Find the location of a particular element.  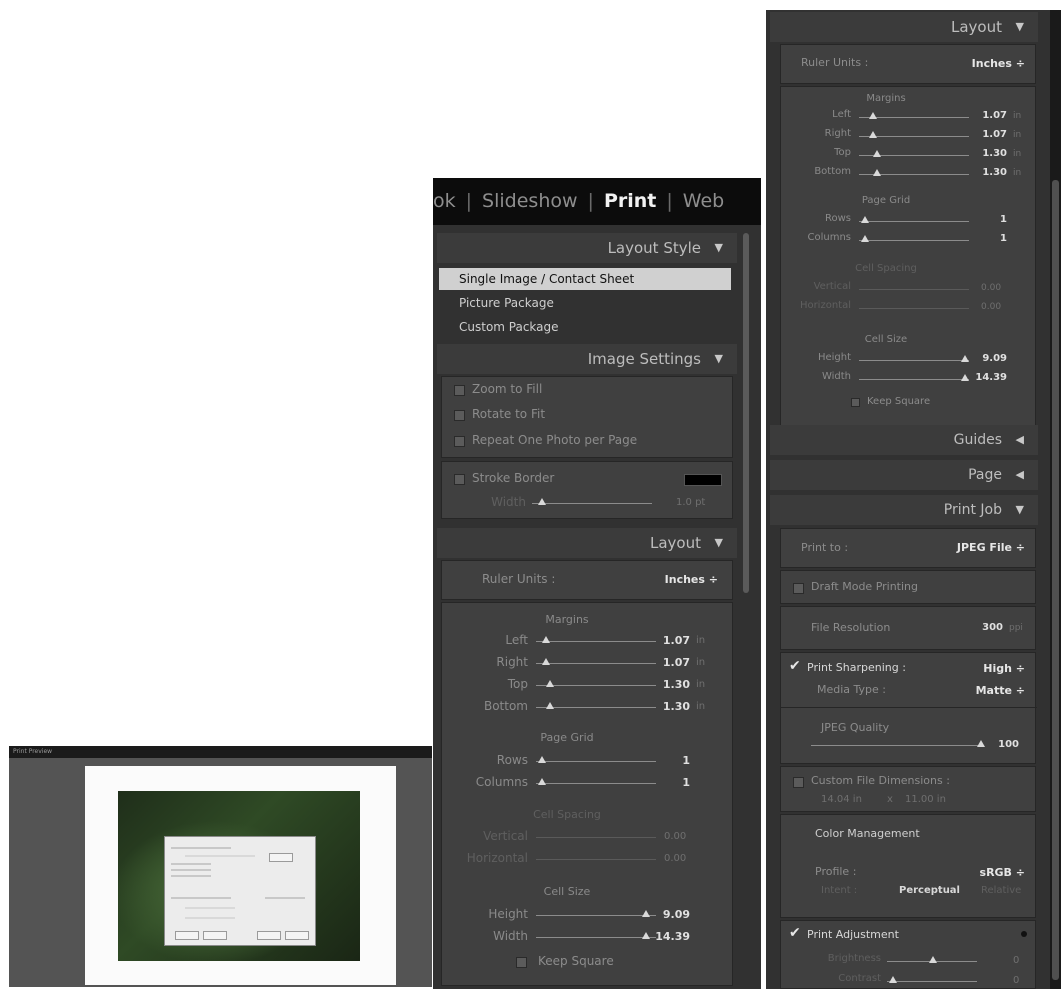

cell-height-slider-right is located at coordinates (914, 360).